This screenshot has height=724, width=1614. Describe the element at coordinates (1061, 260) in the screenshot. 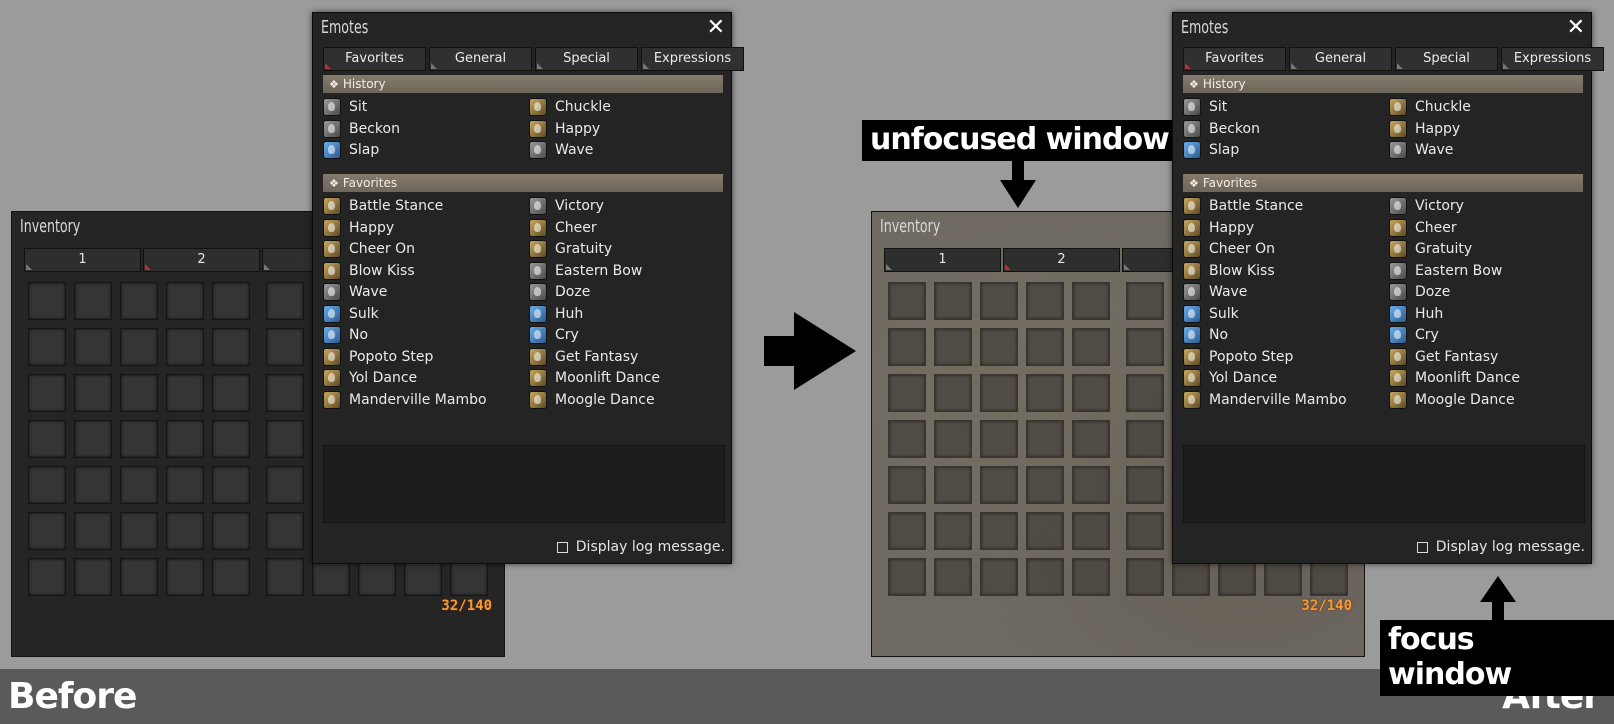

I see `inventory-tab-2: 2` at that location.